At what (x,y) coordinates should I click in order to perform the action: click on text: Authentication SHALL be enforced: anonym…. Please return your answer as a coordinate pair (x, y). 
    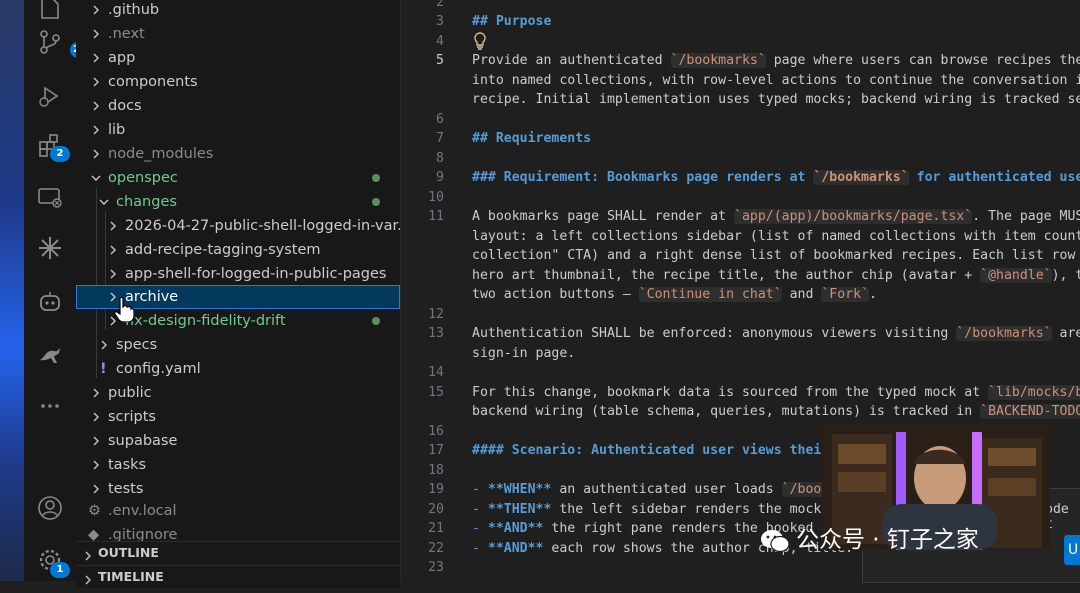
    Looking at the image, I should click on (714, 333).